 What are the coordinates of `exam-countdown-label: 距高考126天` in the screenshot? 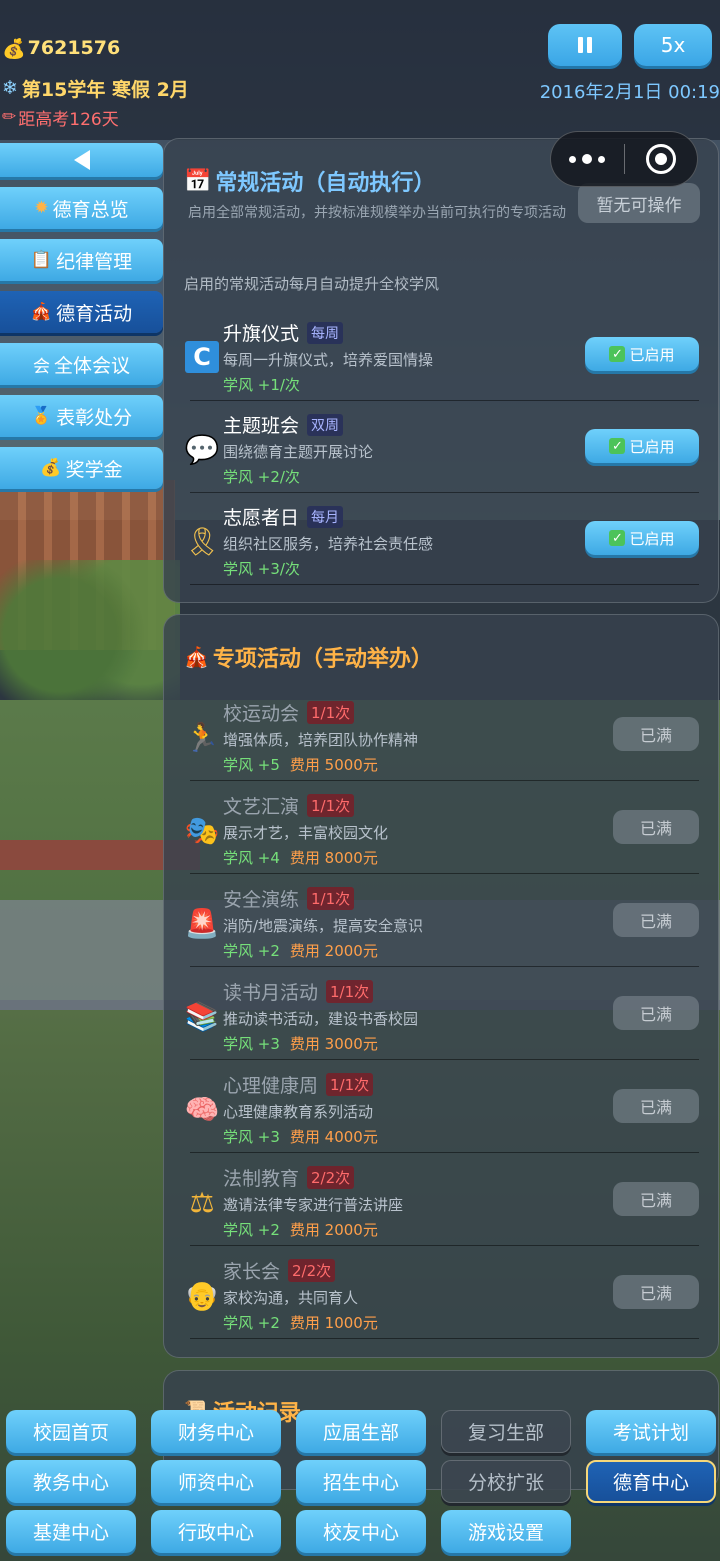 It's located at (68, 119).